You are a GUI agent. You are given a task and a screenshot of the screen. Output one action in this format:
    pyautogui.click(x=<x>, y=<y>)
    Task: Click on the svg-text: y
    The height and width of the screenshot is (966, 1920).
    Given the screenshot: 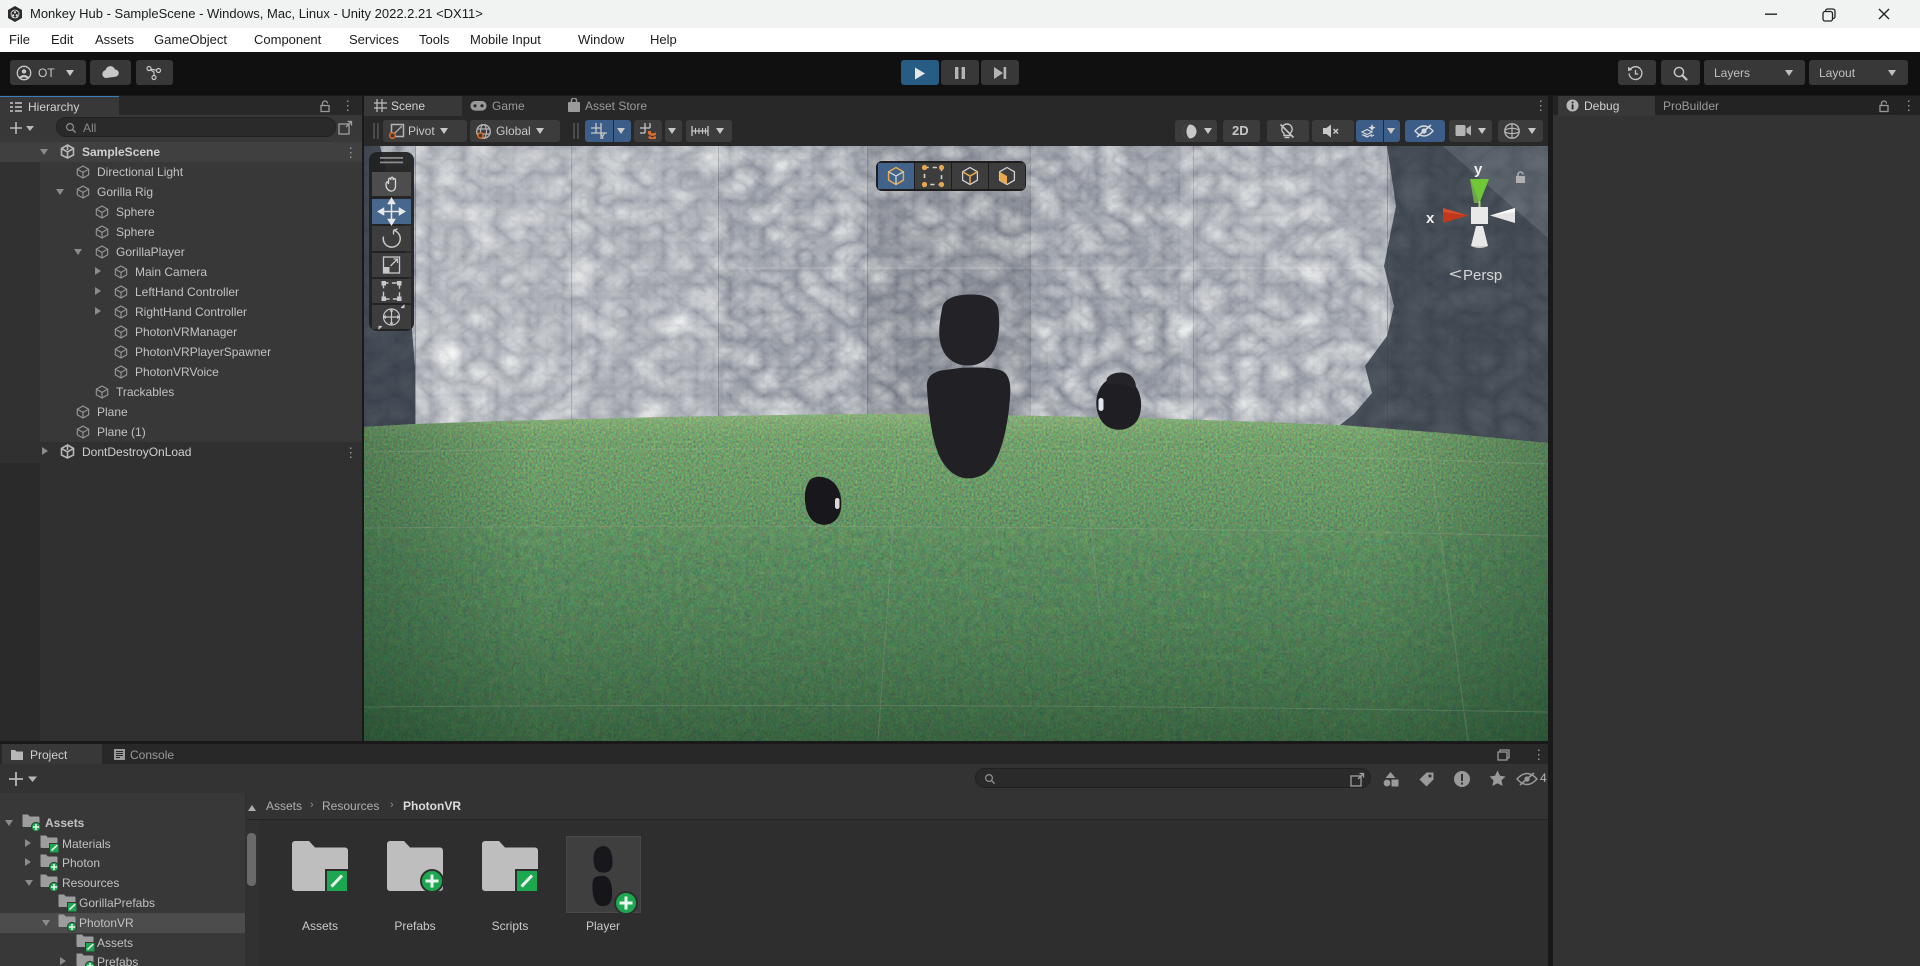 What is the action you would take?
    pyautogui.click(x=1478, y=169)
    